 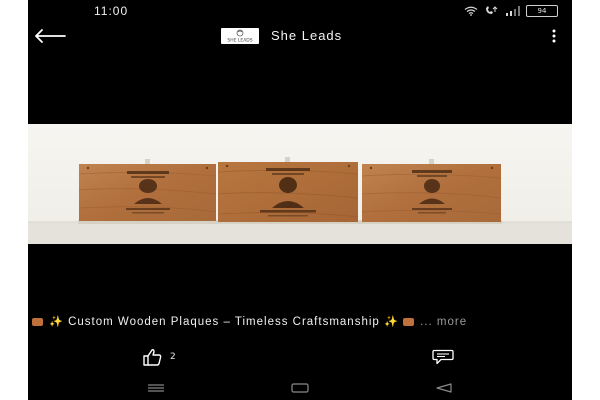 I want to click on logo-text: SHE LEADS, so click(x=239, y=41).